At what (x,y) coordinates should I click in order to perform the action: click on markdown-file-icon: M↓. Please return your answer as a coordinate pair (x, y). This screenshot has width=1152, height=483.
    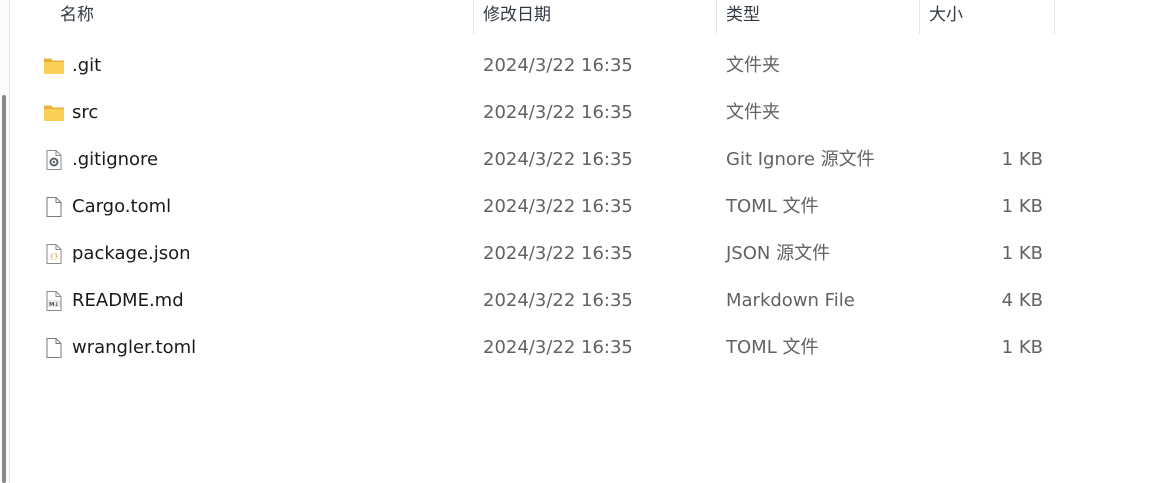
    Looking at the image, I should click on (54, 301).